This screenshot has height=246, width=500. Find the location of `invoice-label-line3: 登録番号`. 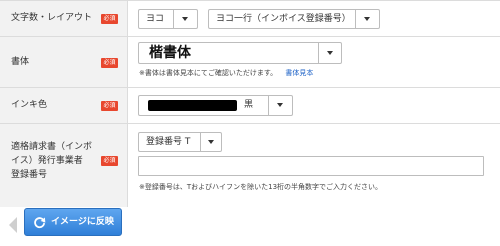

invoice-label-line3: 登録番号 is located at coordinates (29, 175).